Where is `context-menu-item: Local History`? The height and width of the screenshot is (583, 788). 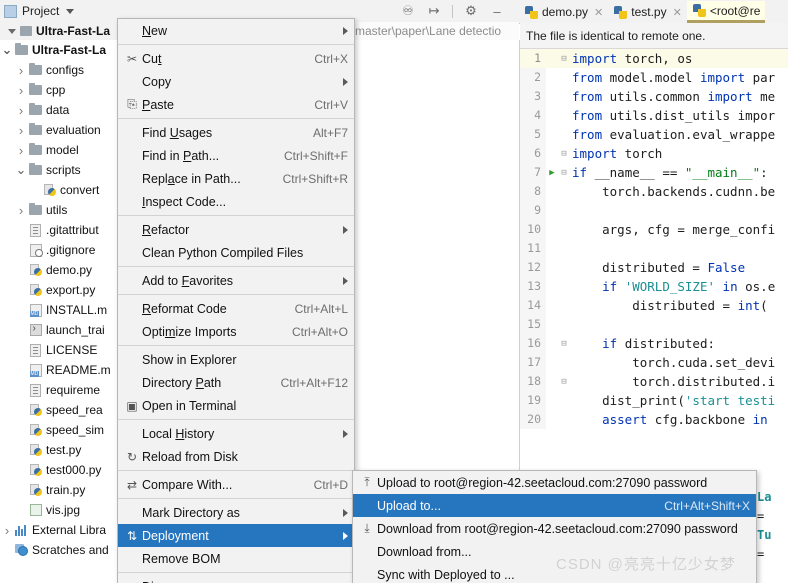 context-menu-item: Local History is located at coordinates (236, 433).